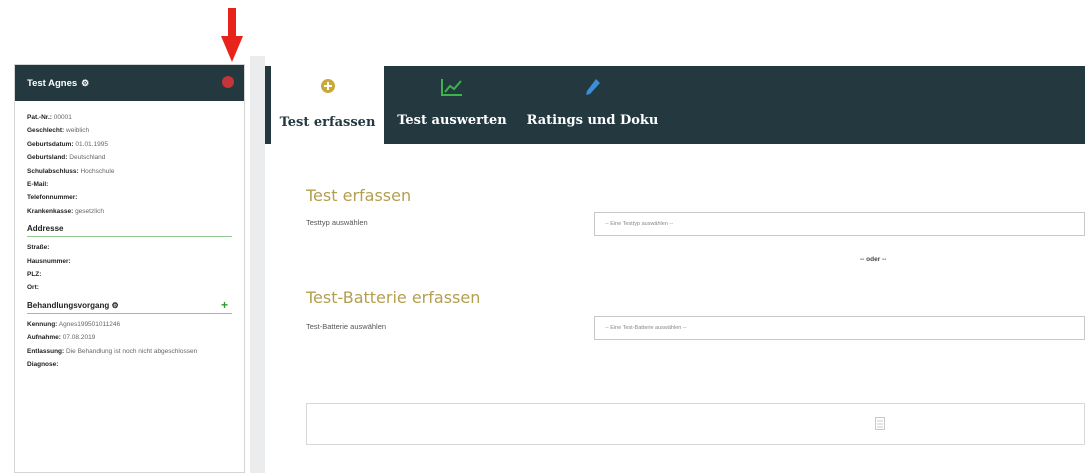  I want to click on tab-label: Test erfassen, so click(327, 122).